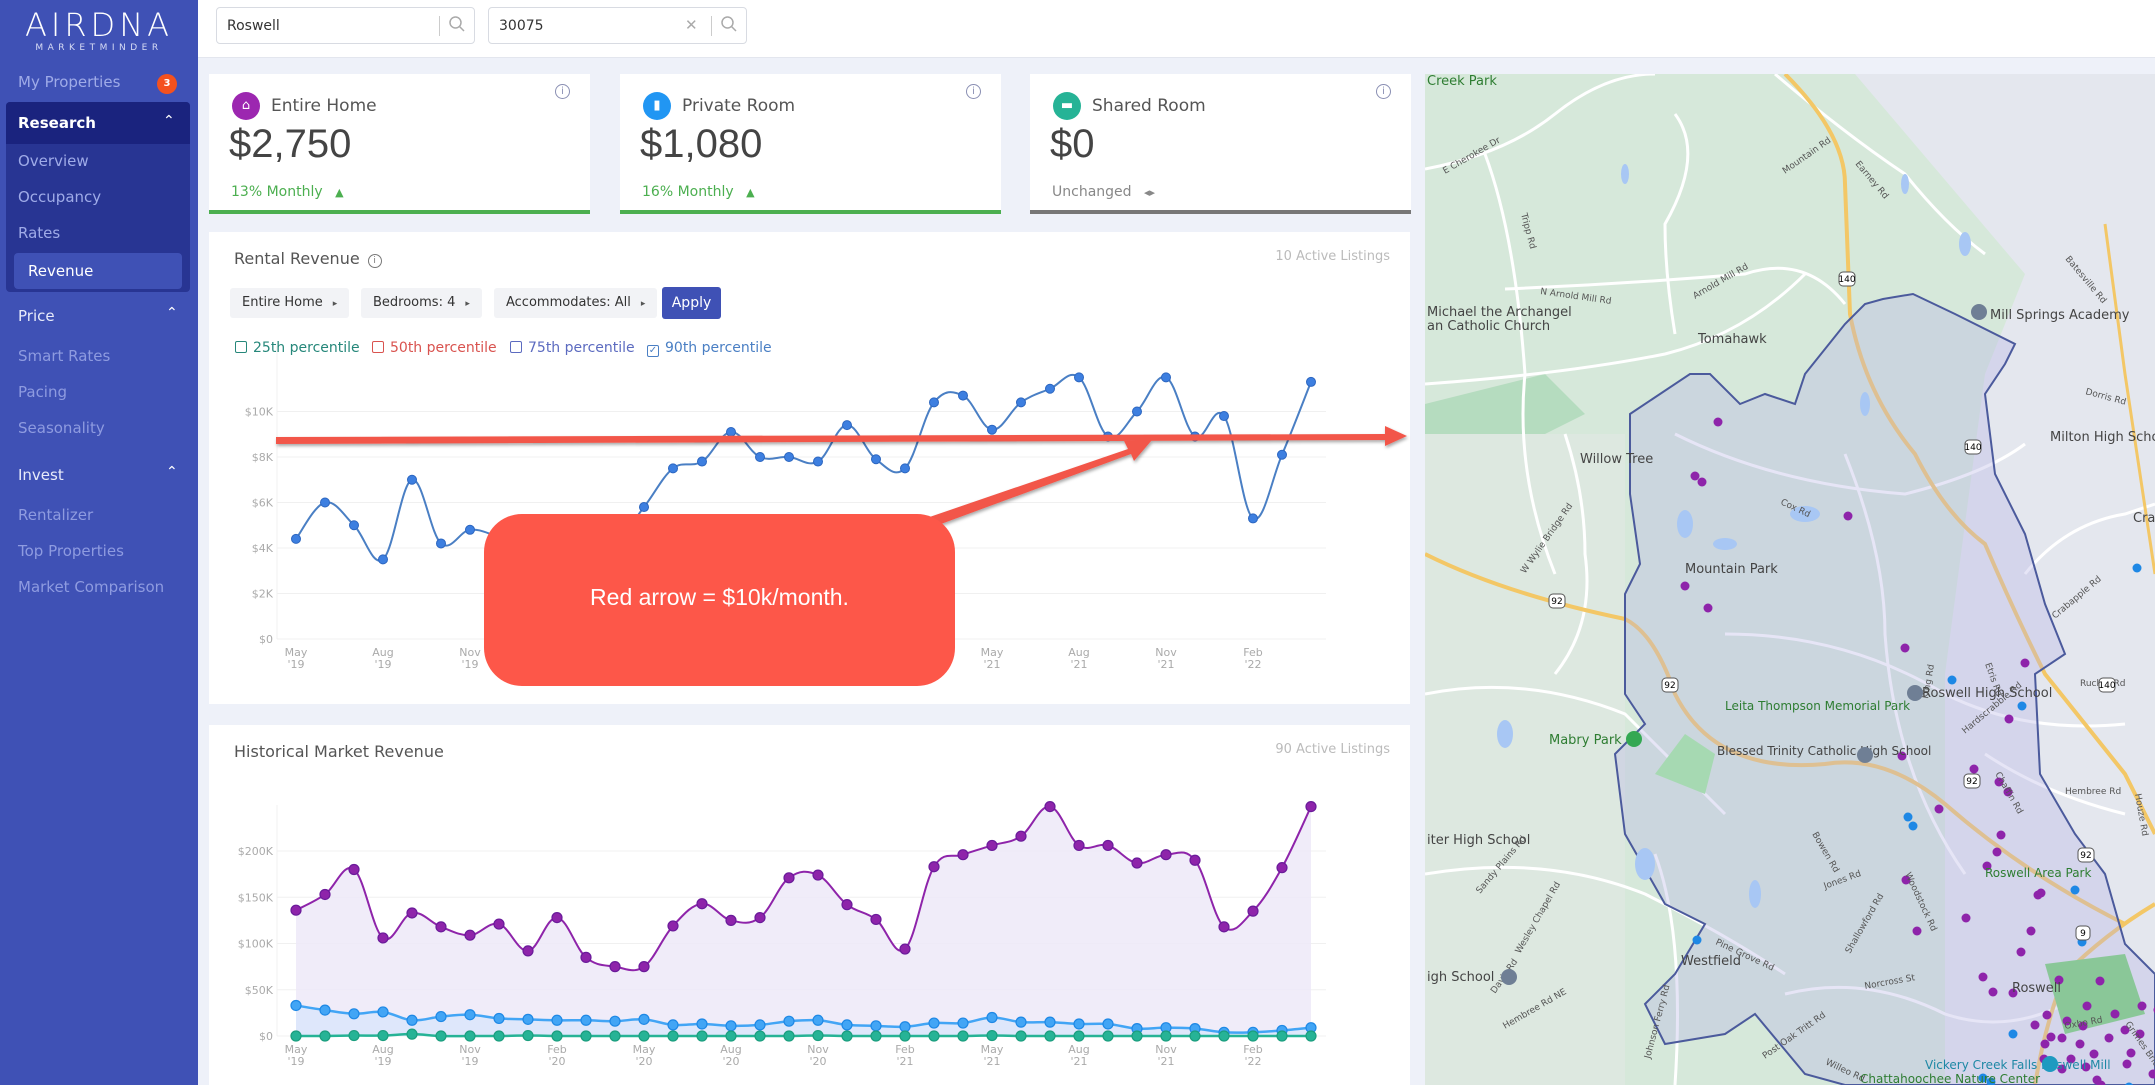  I want to click on map-label: Chattahoochee Nature Center, so click(1950, 1078).